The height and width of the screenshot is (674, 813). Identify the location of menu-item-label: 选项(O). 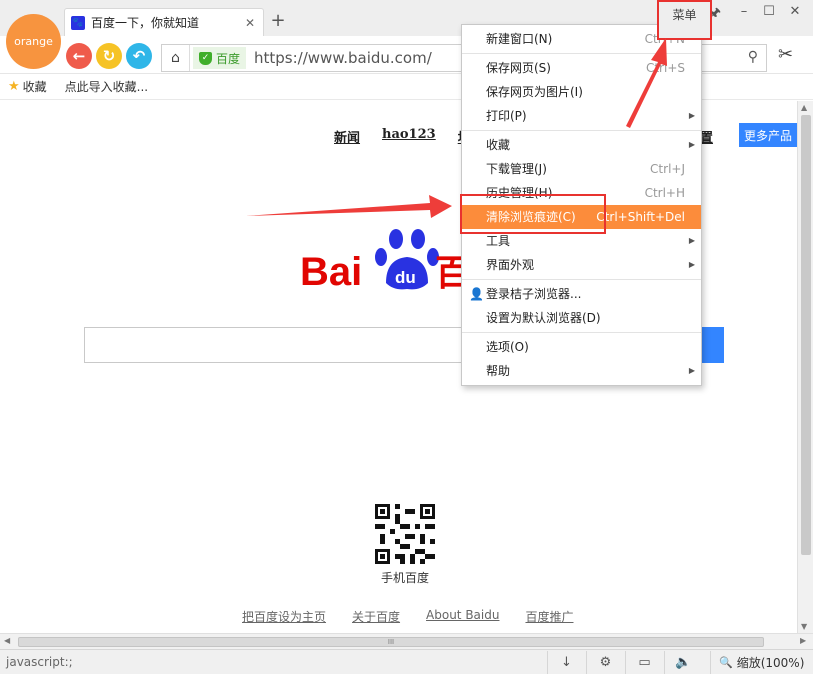
(507, 347).